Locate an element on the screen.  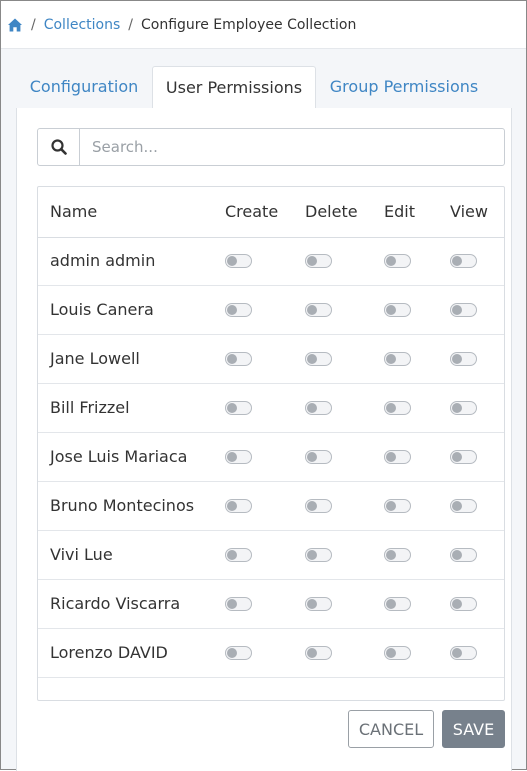
table-row: admin admin is located at coordinates (271, 261).